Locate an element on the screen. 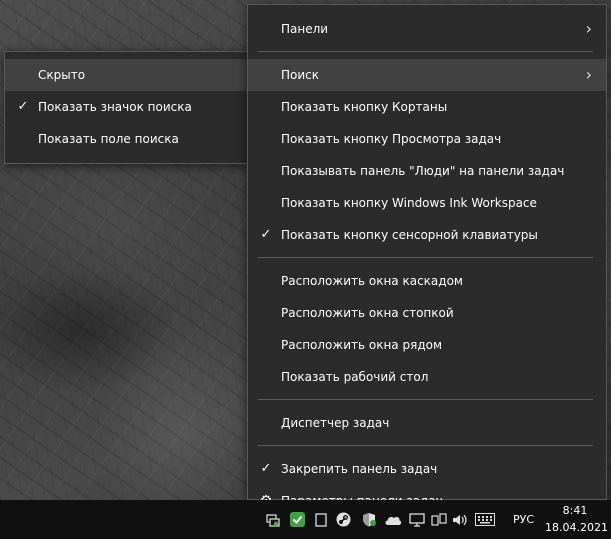 This screenshot has height=539, width=611. defender-icon is located at coordinates (369, 519).